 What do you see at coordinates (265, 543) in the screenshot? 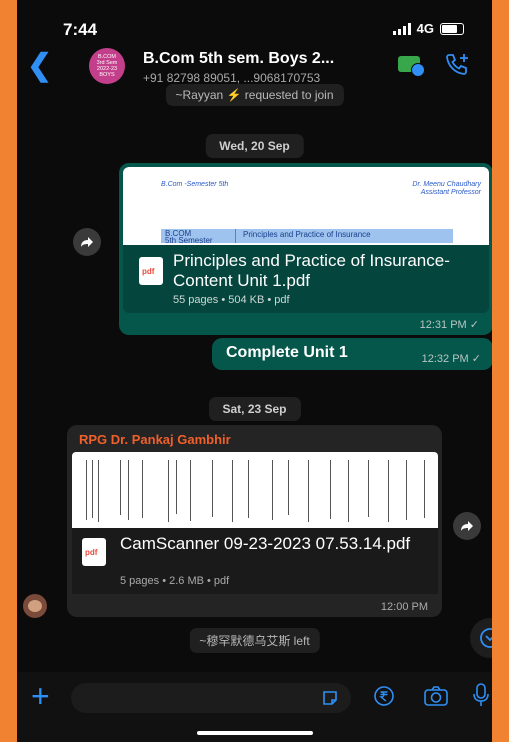
I see `file-name: CamScanner 09-23-2023 07.53.14.pdf` at bounding box center [265, 543].